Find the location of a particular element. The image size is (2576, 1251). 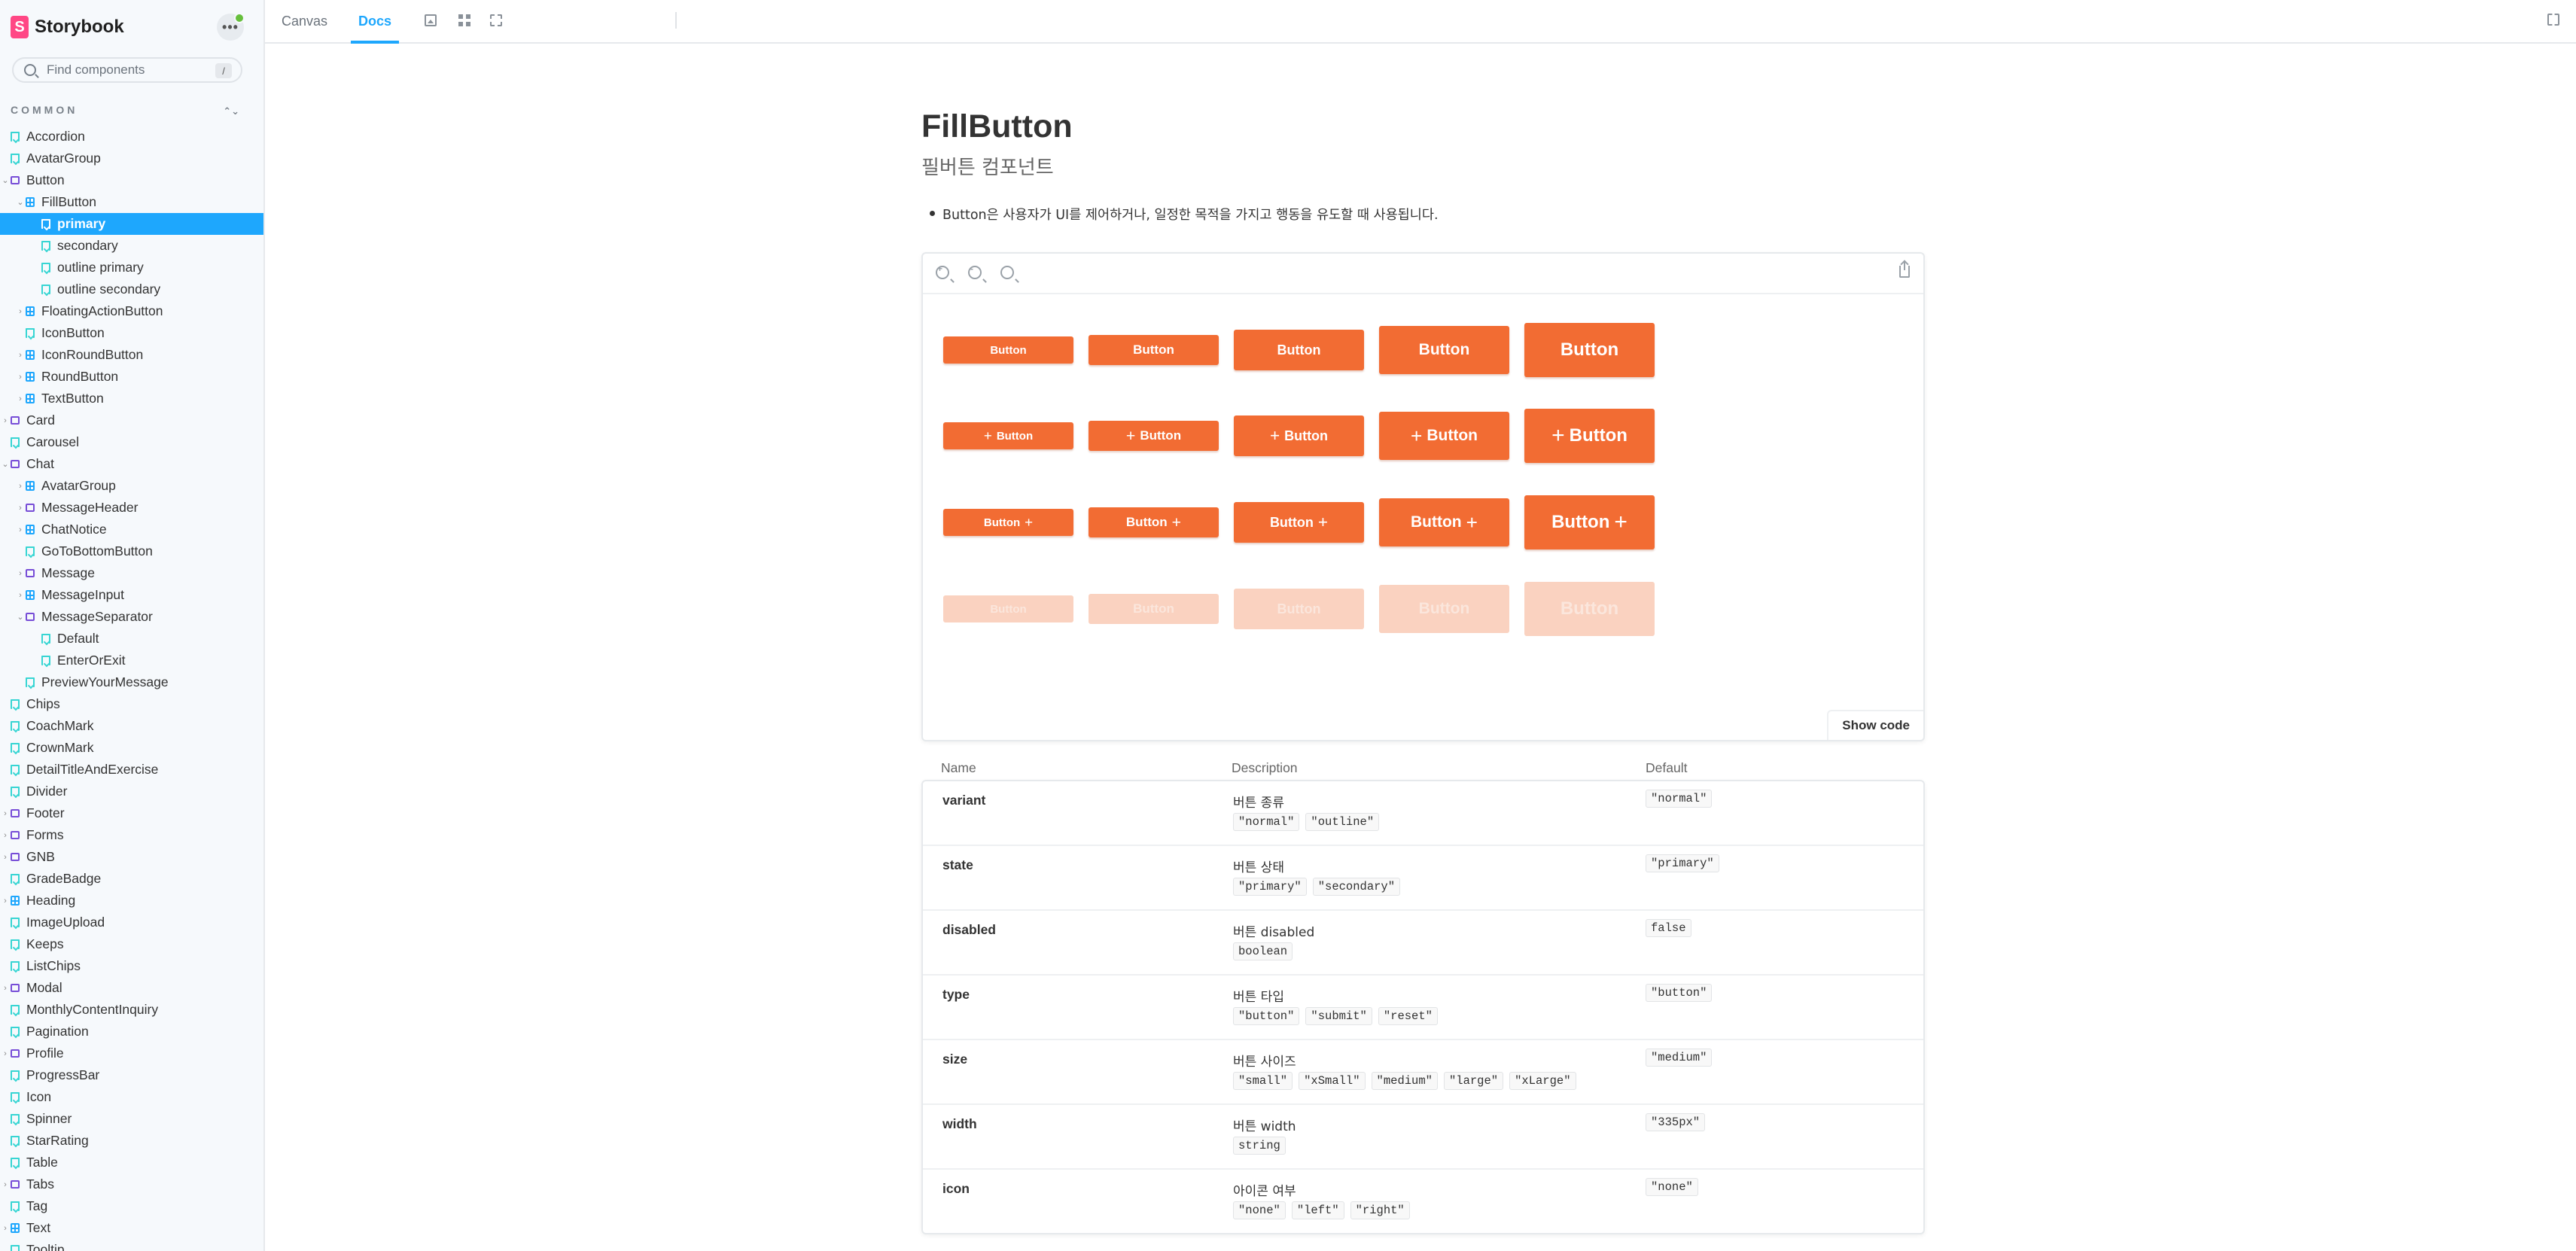

sidebar-item-keeps: Keeps is located at coordinates (131, 944).